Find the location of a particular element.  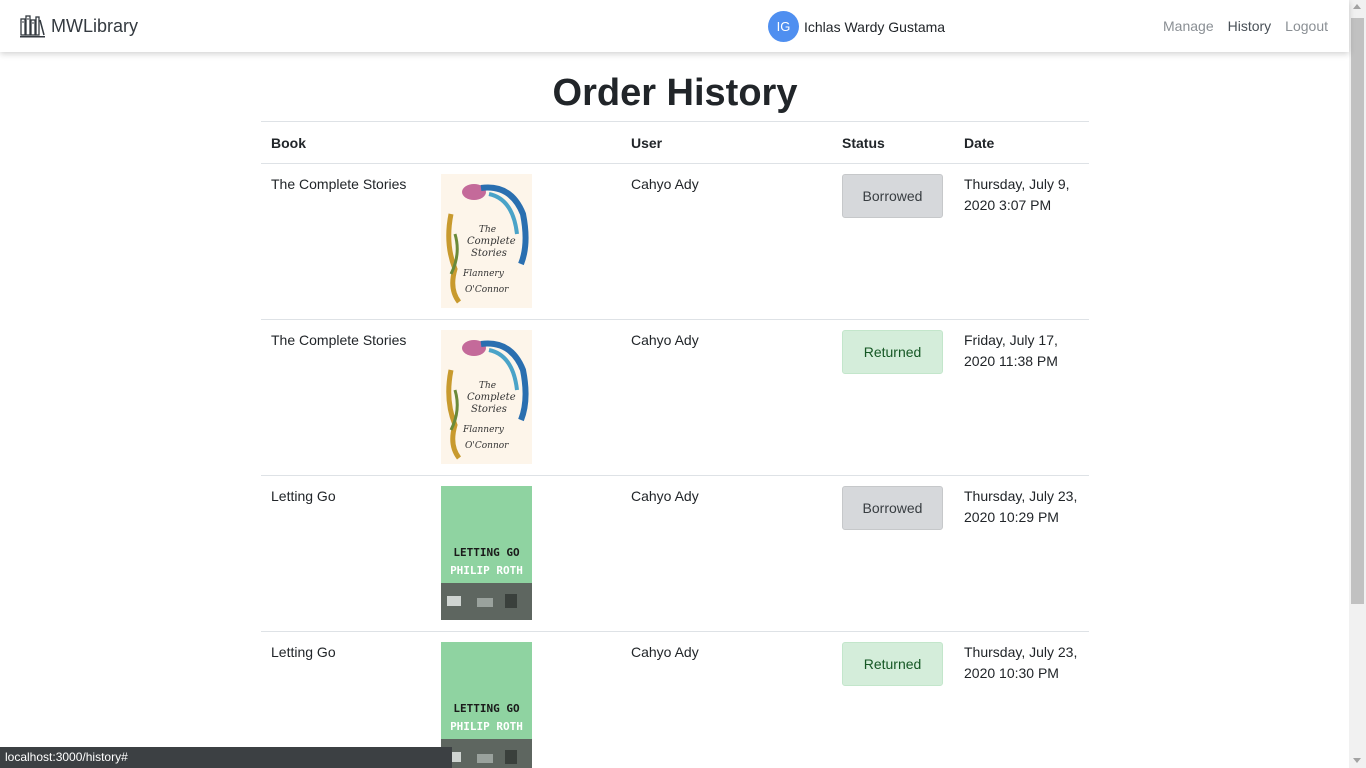

scroll-up-arrow-icon is located at coordinates (1357, 6).